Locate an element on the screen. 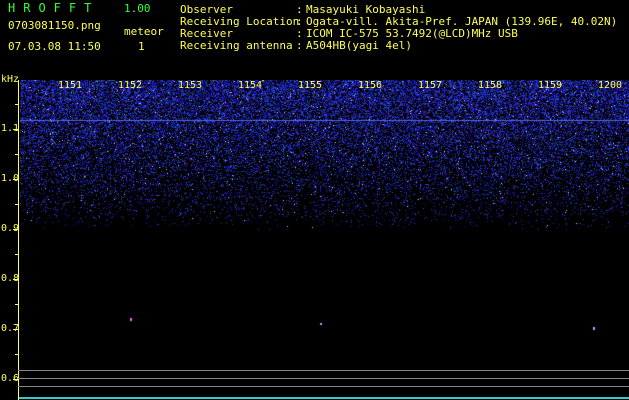 The height and width of the screenshot is (400, 629). app-version: 1.00 is located at coordinates (137, 8).